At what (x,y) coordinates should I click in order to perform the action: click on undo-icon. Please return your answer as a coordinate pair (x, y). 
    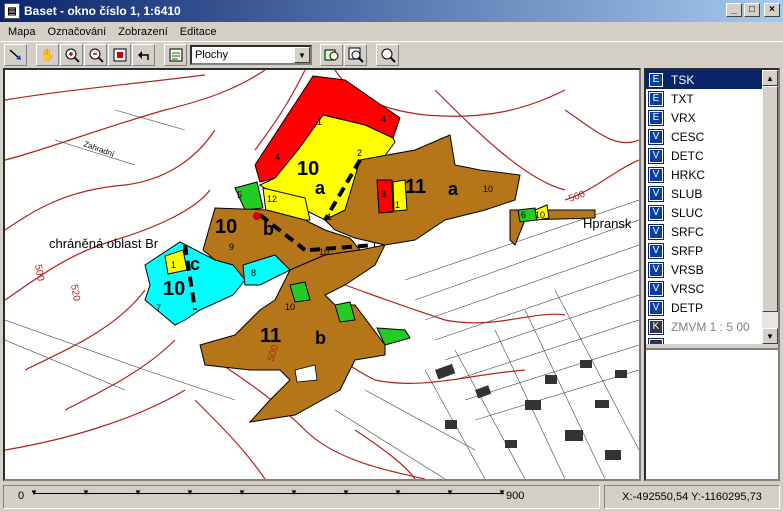
    Looking at the image, I should click on (143, 55).